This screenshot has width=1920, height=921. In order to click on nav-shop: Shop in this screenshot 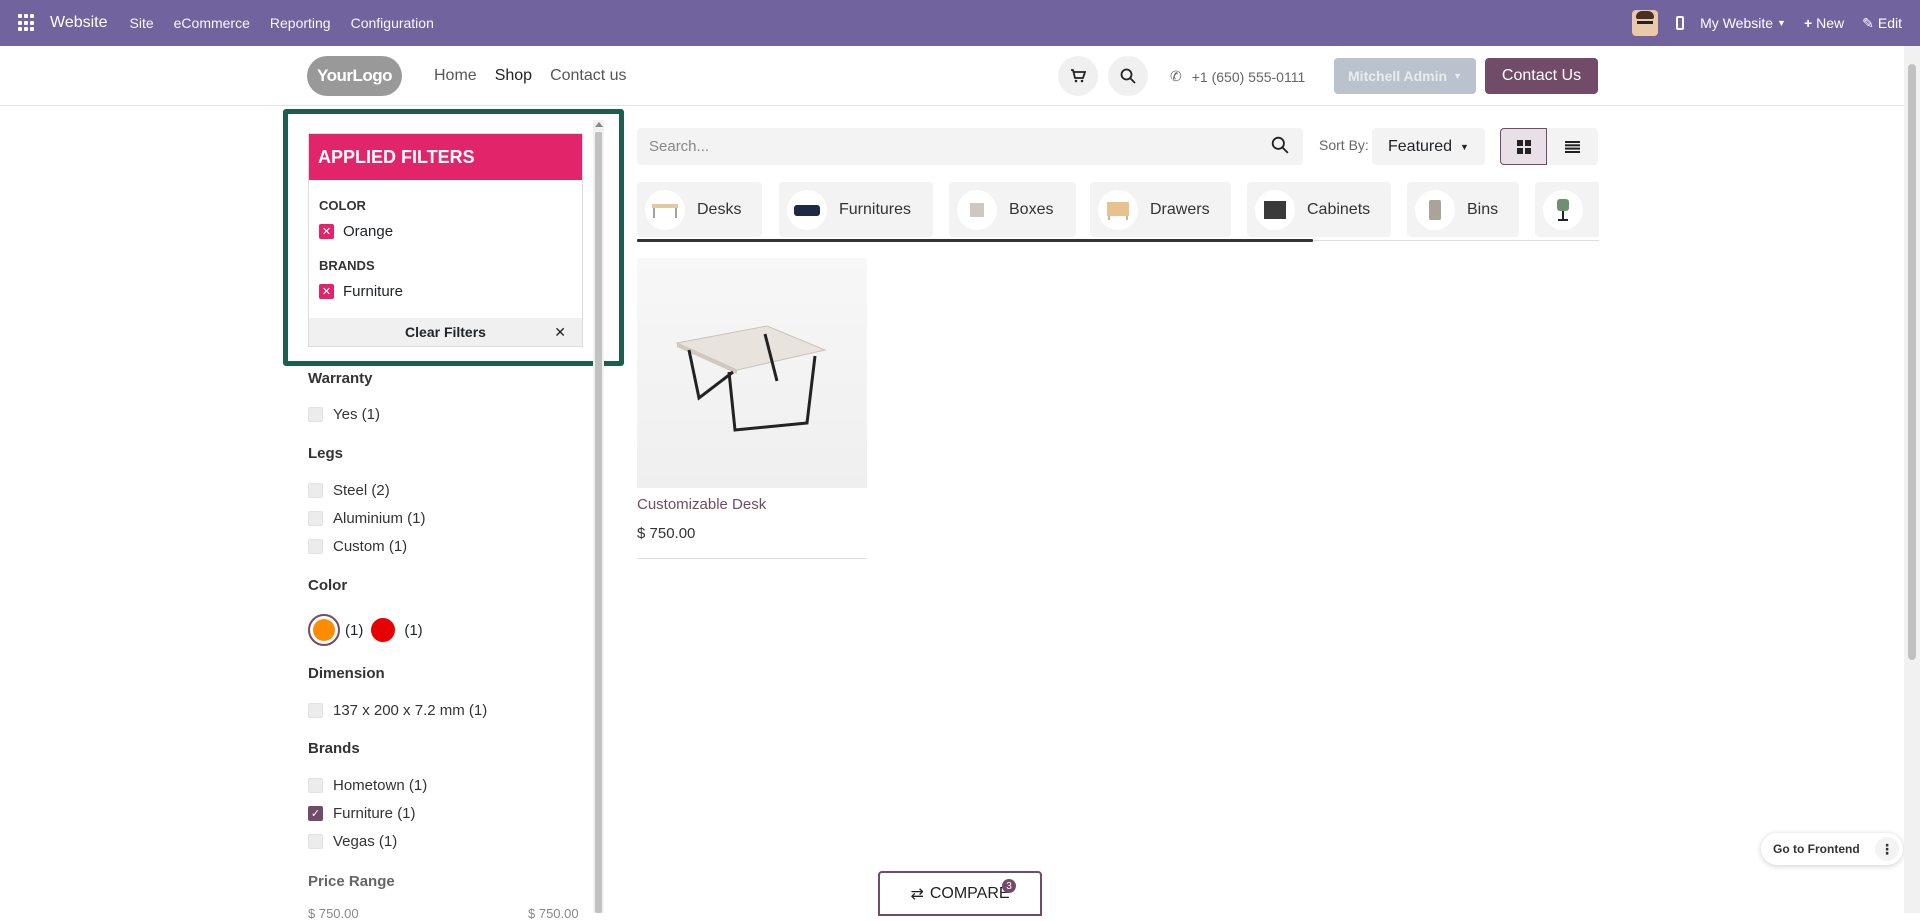, I will do `click(513, 76)`.